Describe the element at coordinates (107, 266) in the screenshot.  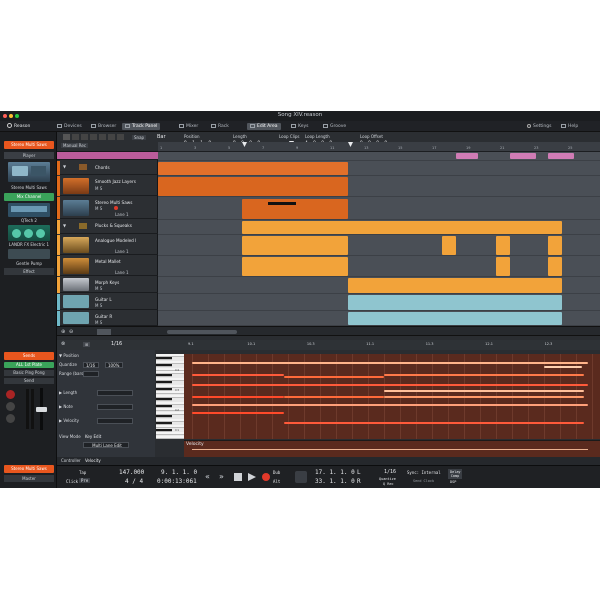
I see `track-metal-mallet: Metal Mallet Lane 1` at that location.